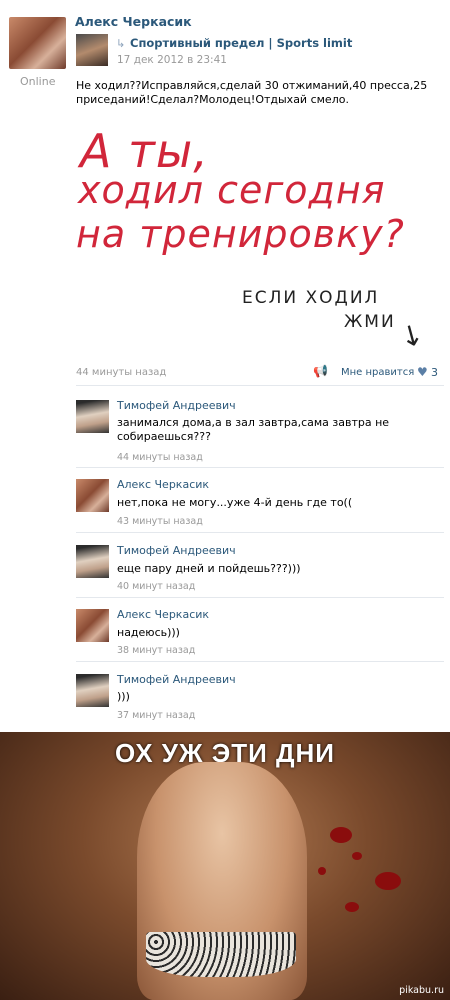  What do you see at coordinates (311, 298) in the screenshot?
I see `image-small-text1: ЕСЛИ ХОДИЛ` at bounding box center [311, 298].